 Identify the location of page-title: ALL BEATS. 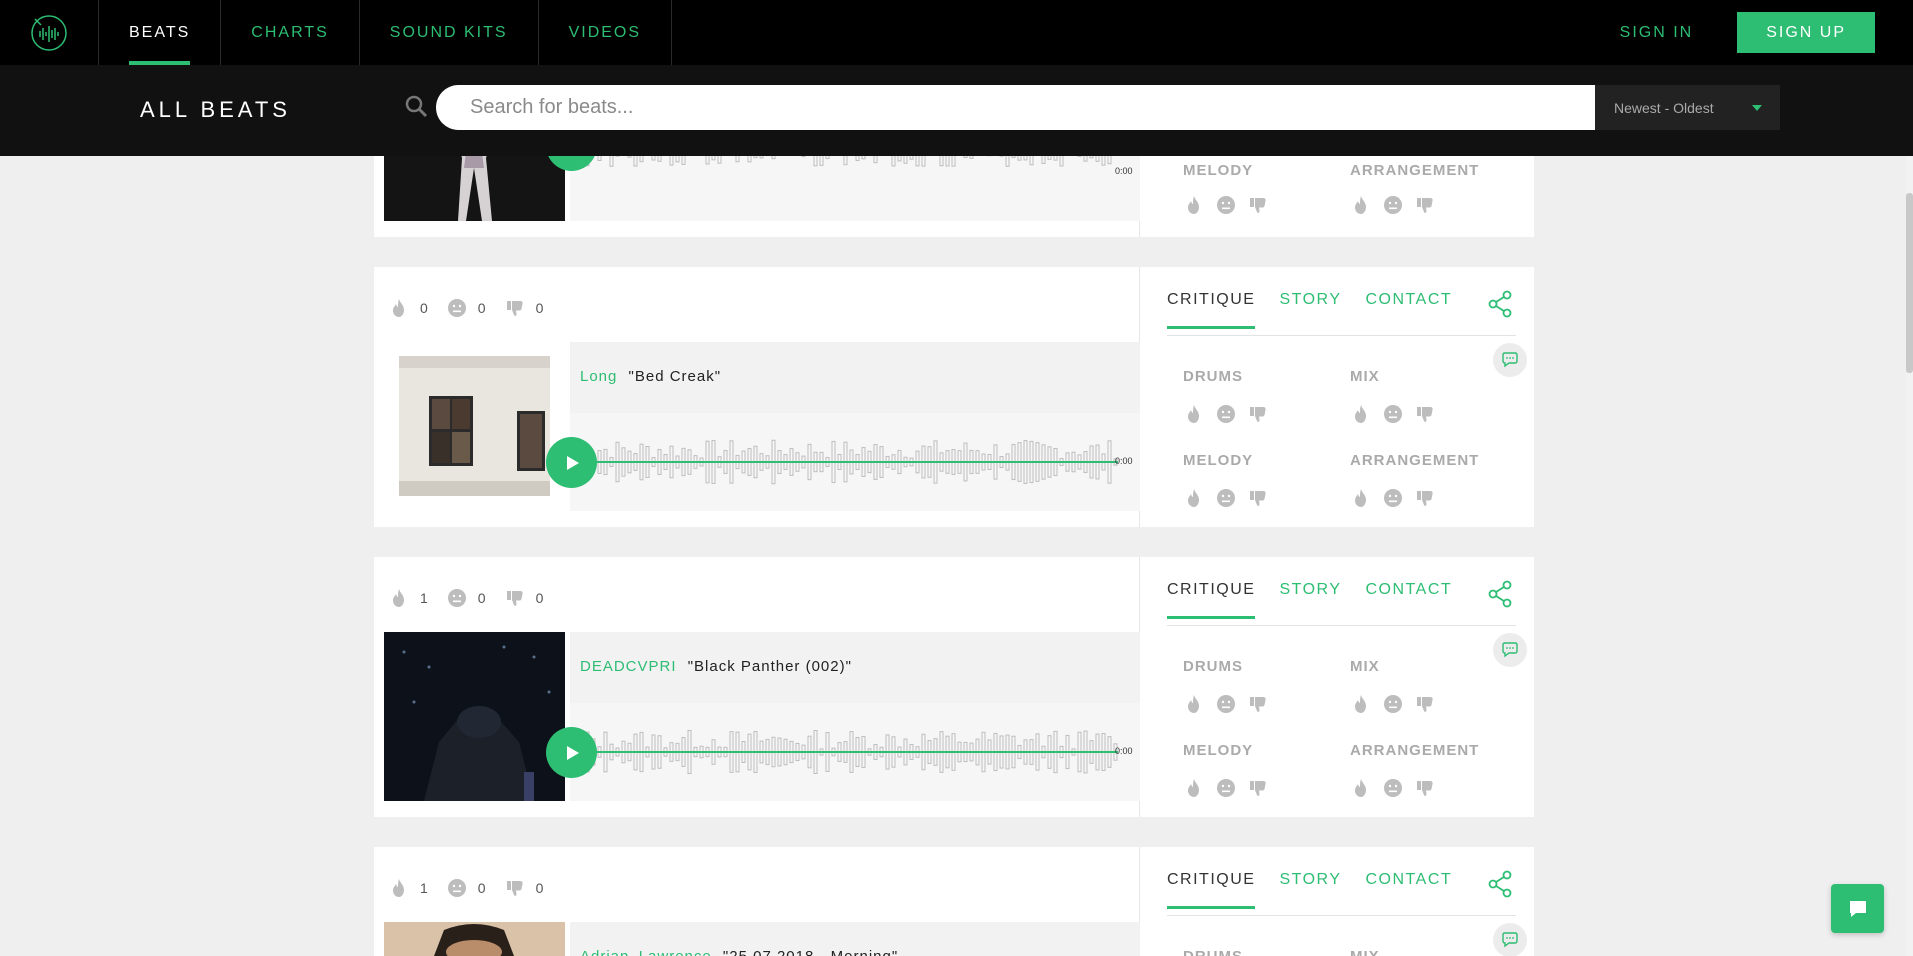
(215, 109).